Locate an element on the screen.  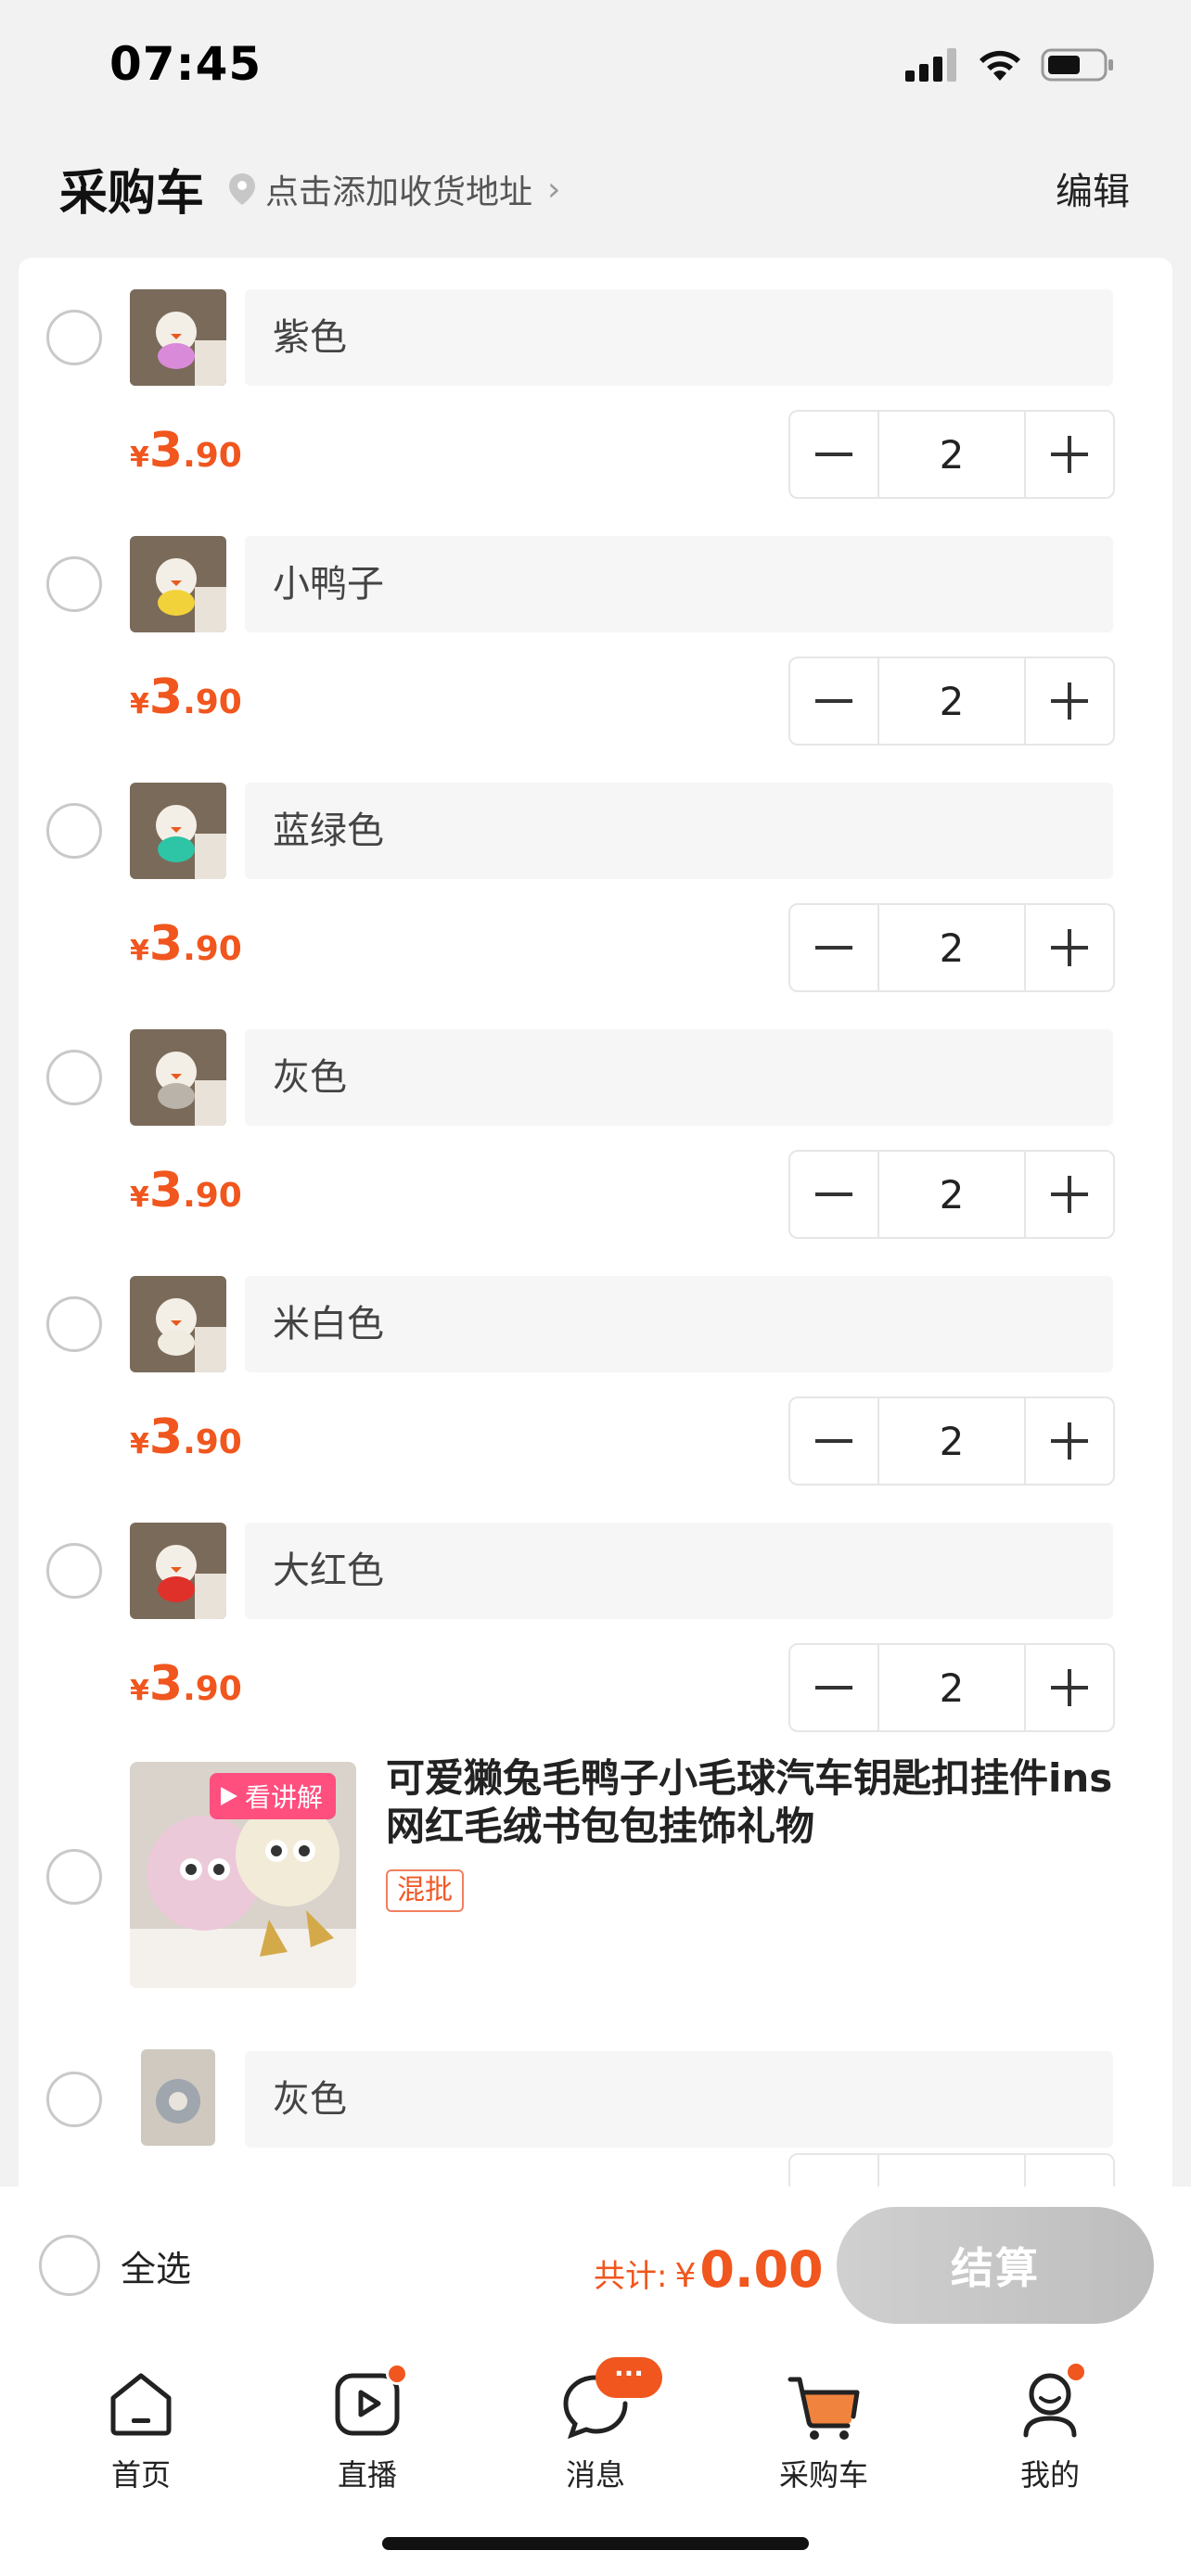
tab-messages: ··· 消息 is located at coordinates (595, 2425).